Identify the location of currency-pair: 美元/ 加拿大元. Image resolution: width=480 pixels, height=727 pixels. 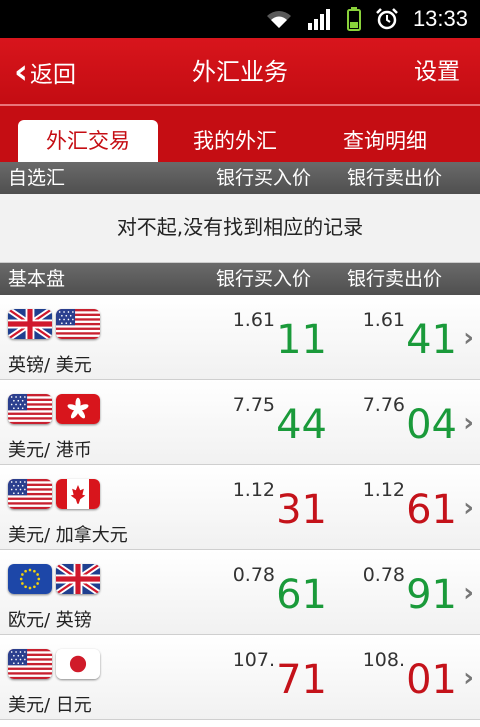
(68, 535).